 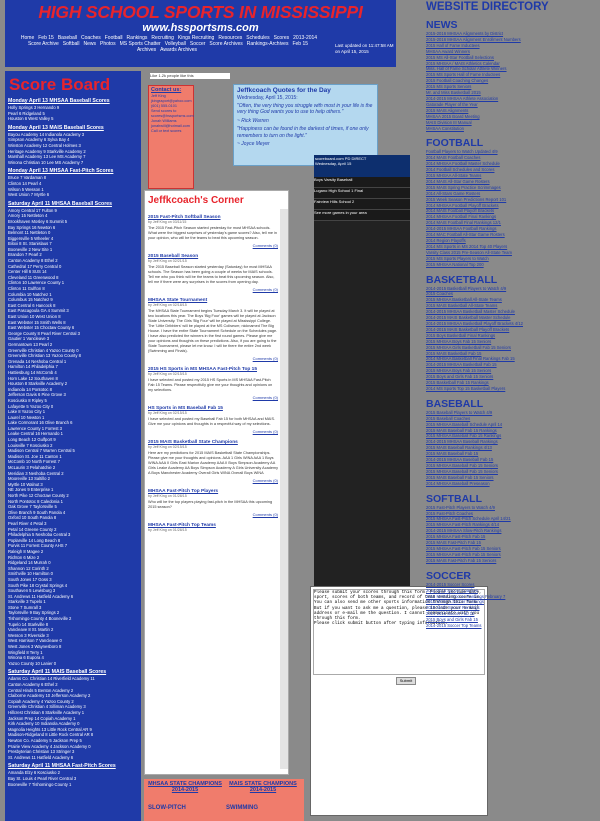 I want to click on directory-section-title: NEWS, so click(x=442, y=25).